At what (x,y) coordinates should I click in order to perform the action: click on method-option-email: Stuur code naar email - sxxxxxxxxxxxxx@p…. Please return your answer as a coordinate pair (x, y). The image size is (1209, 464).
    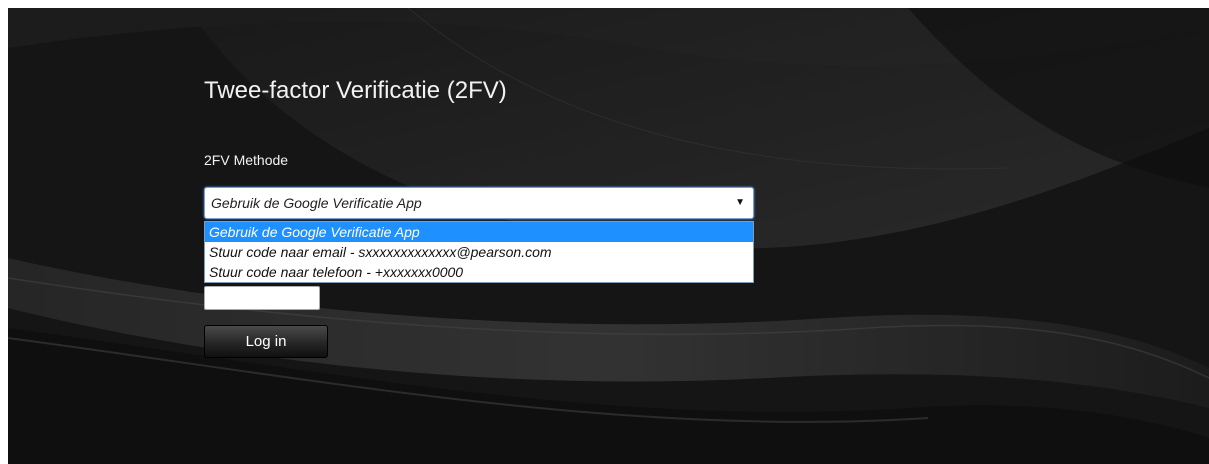
    Looking at the image, I should click on (479, 252).